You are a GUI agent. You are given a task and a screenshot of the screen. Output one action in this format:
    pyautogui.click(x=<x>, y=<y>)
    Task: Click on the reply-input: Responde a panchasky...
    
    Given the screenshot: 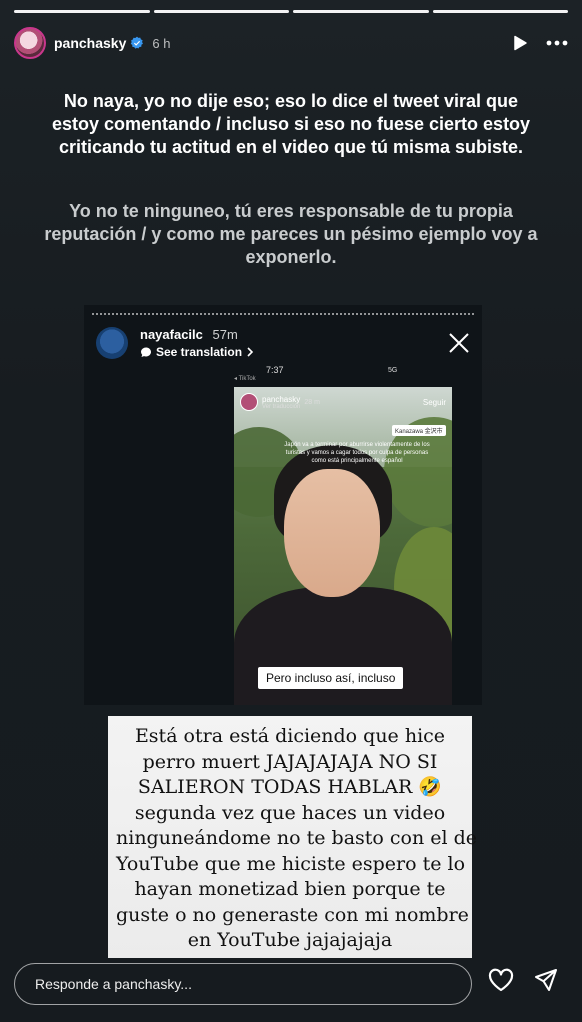 What is the action you would take?
    pyautogui.click(x=243, y=984)
    